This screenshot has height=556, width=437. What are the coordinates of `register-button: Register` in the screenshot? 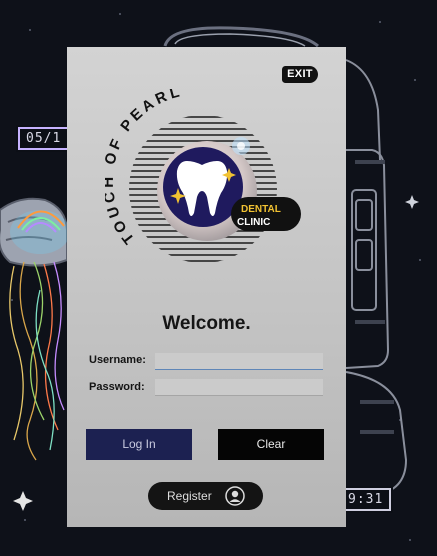 It's located at (205, 496).